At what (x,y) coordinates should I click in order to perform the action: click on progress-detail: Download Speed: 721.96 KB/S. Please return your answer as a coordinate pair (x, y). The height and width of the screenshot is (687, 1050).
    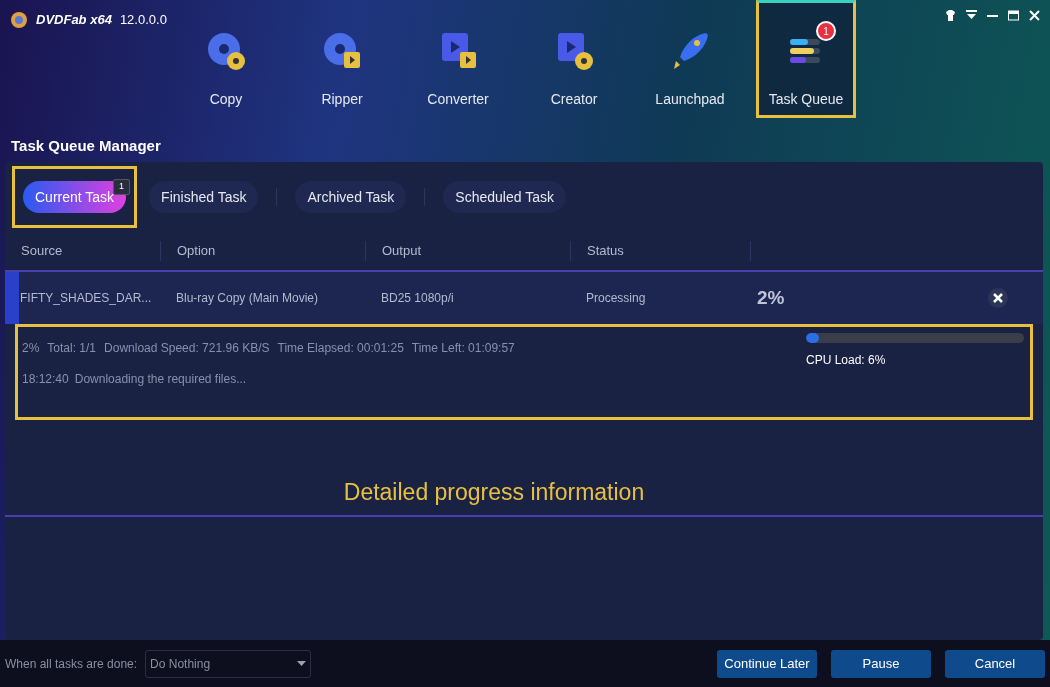
    Looking at the image, I should click on (187, 348).